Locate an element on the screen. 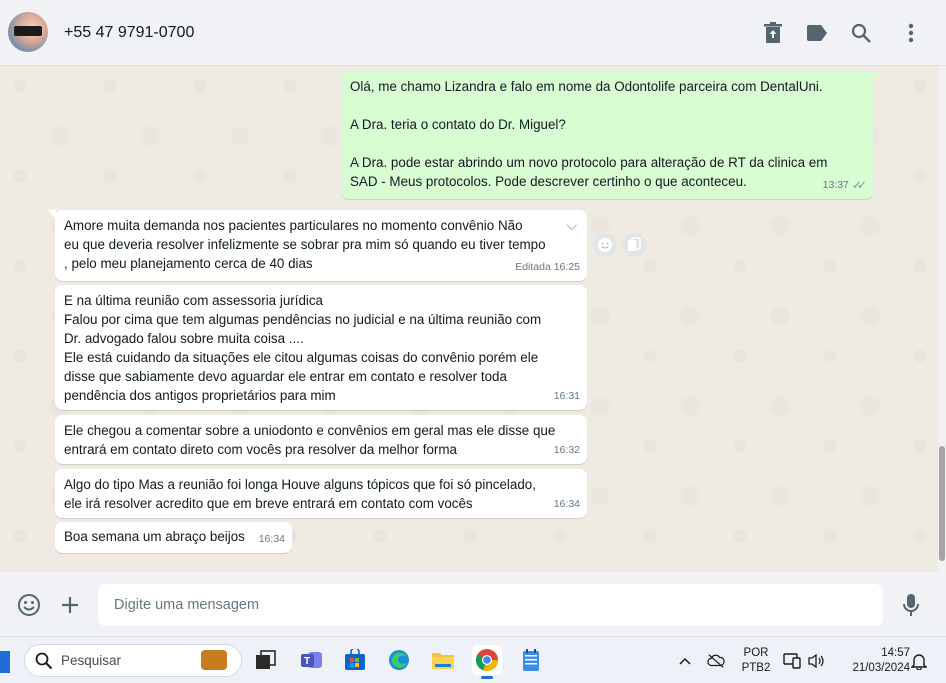 The height and width of the screenshot is (683, 946). keyboard-layout: PTB2 is located at coordinates (756, 668).